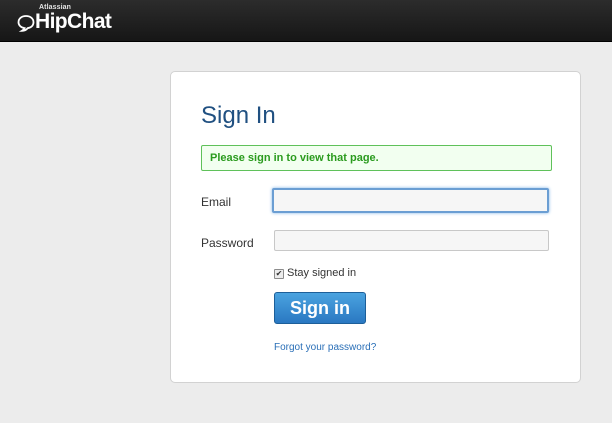 The image size is (612, 423). Describe the element at coordinates (279, 274) in the screenshot. I see `stay-signed-in-checkbox: ✔` at that location.